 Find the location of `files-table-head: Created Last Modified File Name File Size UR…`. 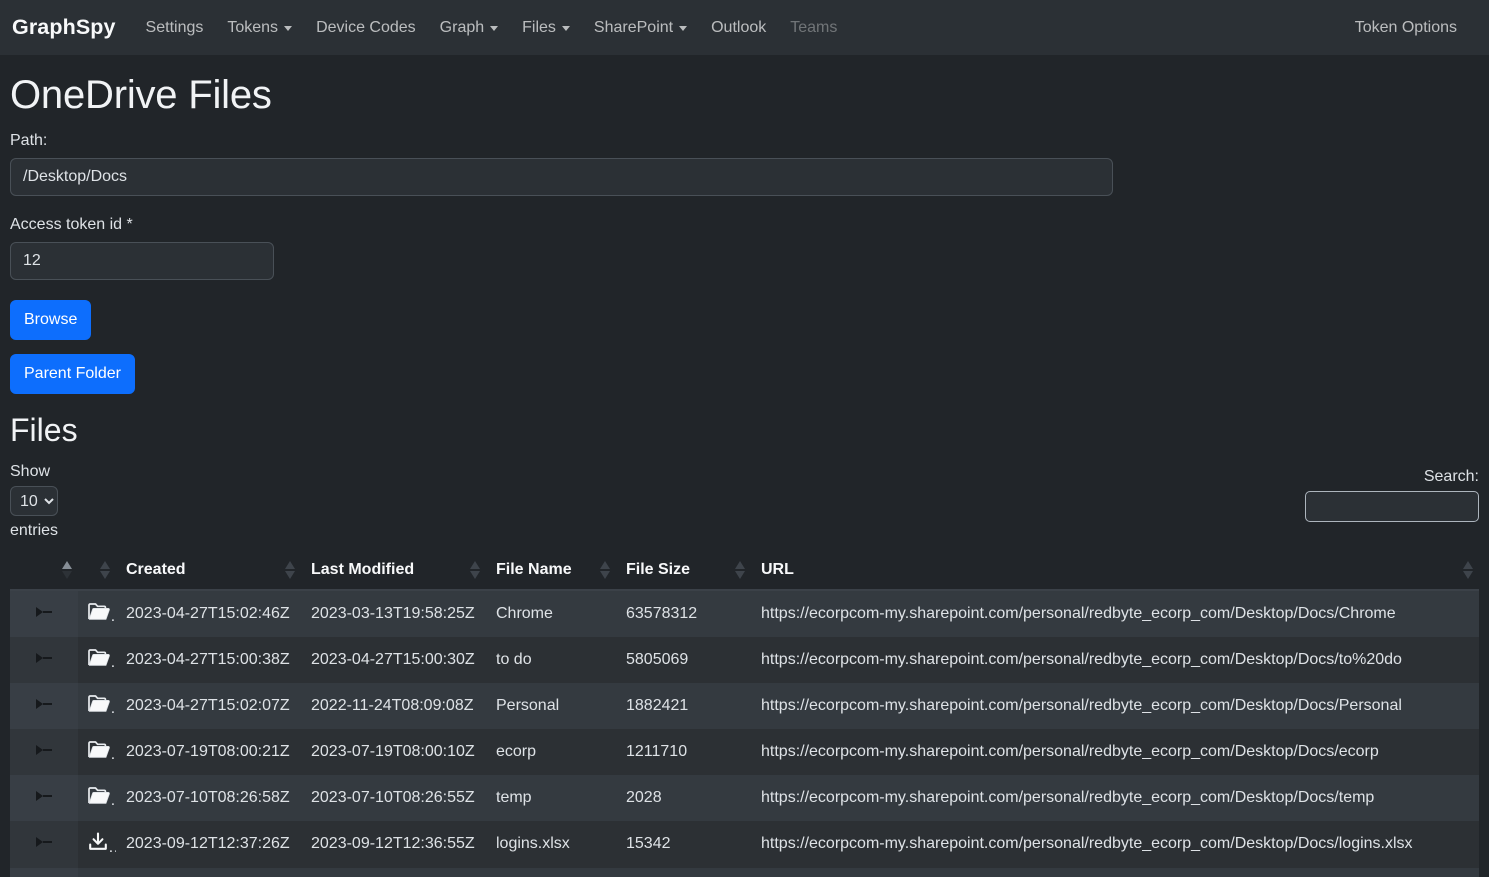

files-table-head: Created Last Modified File Name File Size UR… is located at coordinates (744, 570).